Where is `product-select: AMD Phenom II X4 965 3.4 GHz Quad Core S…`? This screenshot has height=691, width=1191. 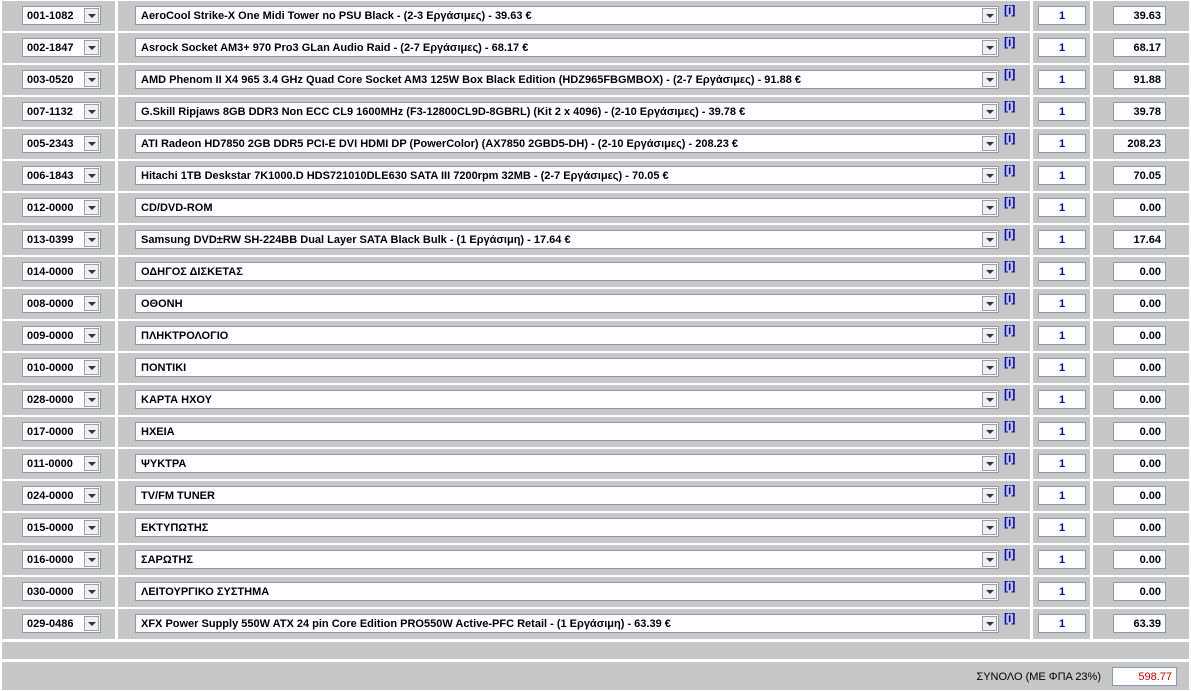 product-select: AMD Phenom II X4 965 3.4 GHz Quad Core S… is located at coordinates (567, 79).